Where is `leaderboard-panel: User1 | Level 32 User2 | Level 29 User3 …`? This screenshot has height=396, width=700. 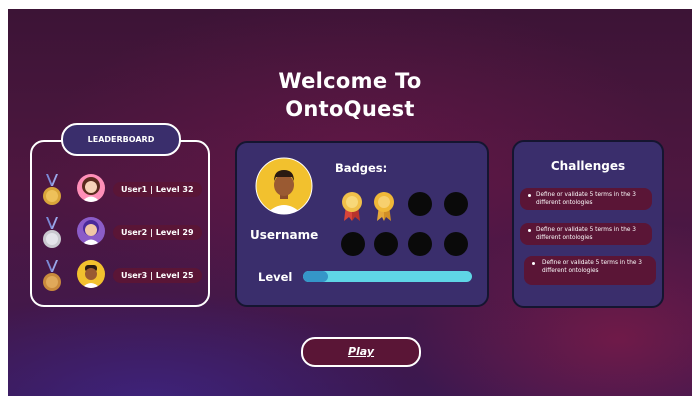
leaderboard-panel: User1 | Level 32 User2 | Level 29 User3 … is located at coordinates (120, 223).